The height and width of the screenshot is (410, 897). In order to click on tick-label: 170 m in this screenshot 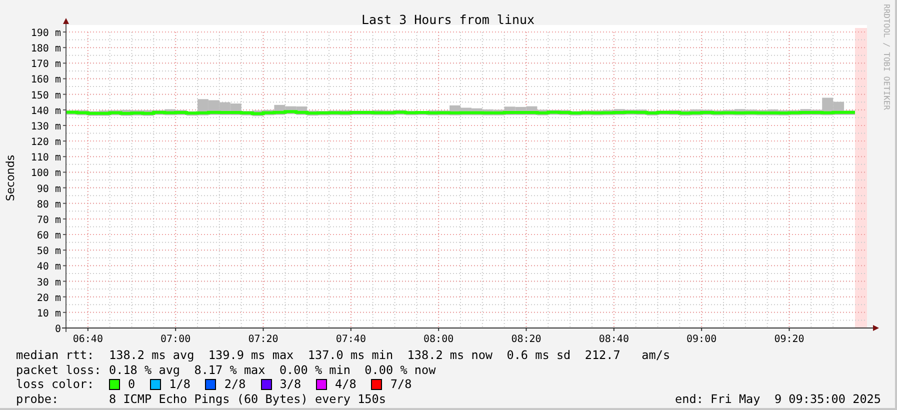, I will do `click(45, 64)`.